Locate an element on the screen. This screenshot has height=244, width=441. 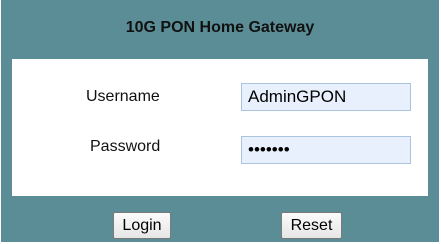
username-label: Username is located at coordinates (123, 96).